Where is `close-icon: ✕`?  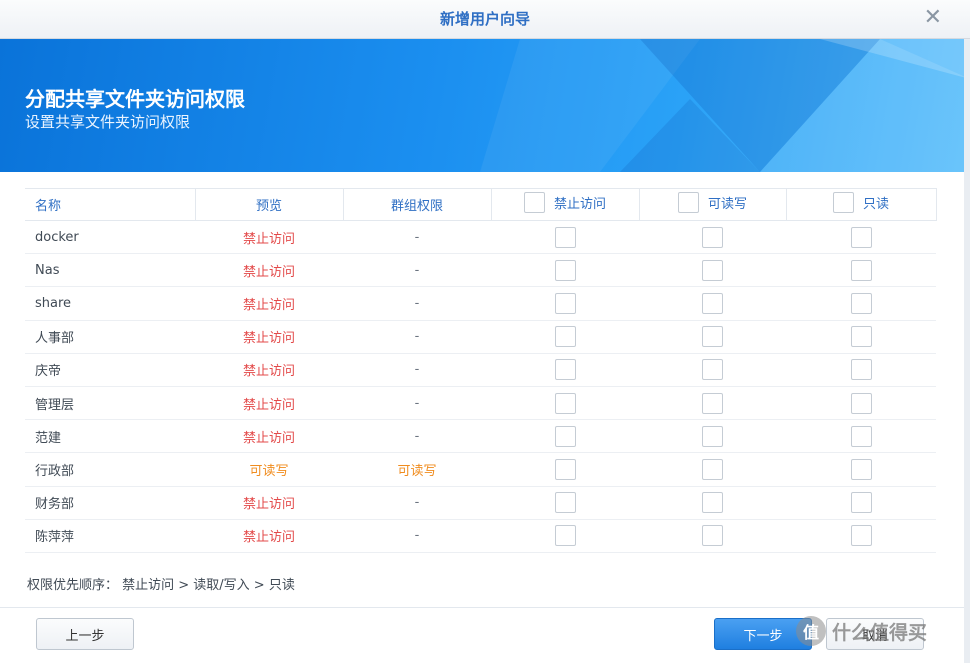 close-icon: ✕ is located at coordinates (933, 18).